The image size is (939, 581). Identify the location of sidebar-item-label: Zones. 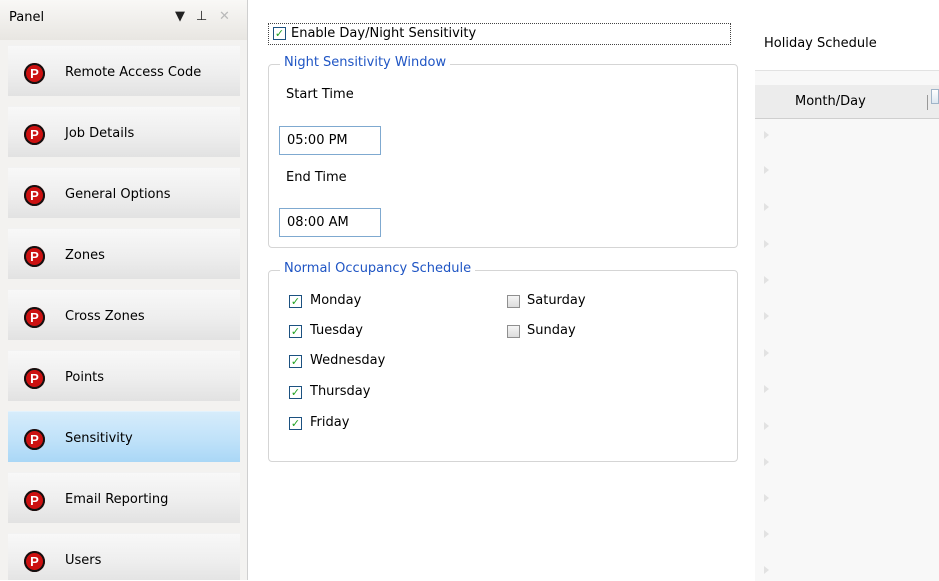
(85, 255).